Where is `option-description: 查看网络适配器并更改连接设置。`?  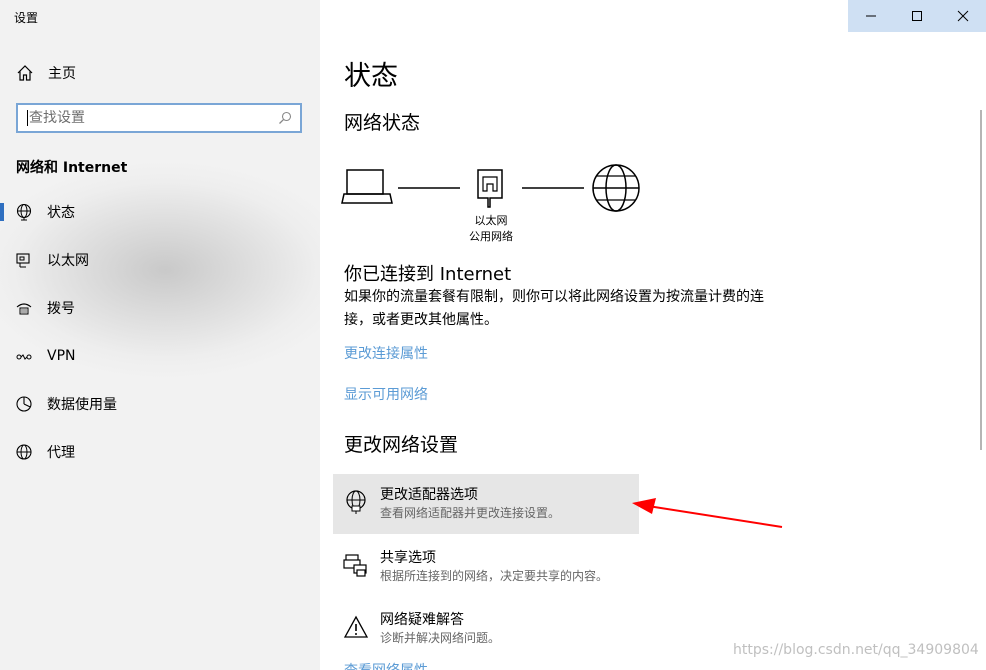 option-description: 查看网络适配器并更改连接设置。 is located at coordinates (470, 513).